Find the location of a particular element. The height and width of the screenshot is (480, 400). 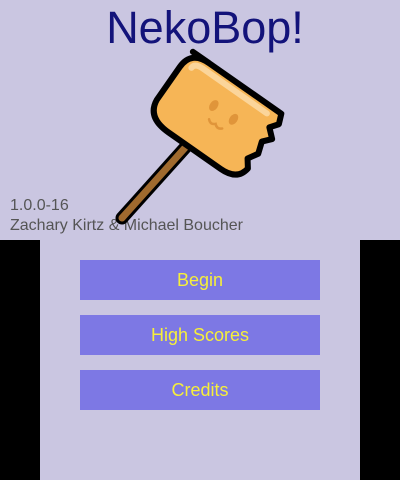

high-scores-button: High Scores is located at coordinates (200, 335).